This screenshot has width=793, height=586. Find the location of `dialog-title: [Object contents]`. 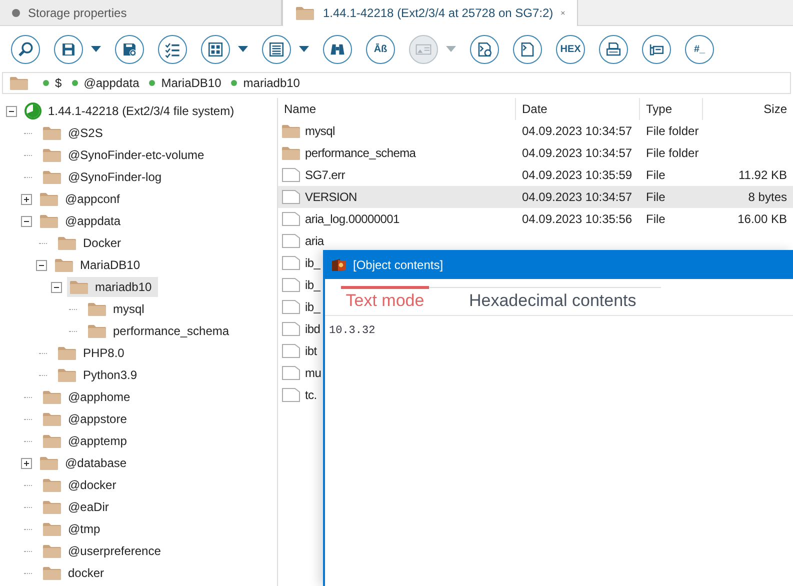

dialog-title: [Object contents] is located at coordinates (398, 265).